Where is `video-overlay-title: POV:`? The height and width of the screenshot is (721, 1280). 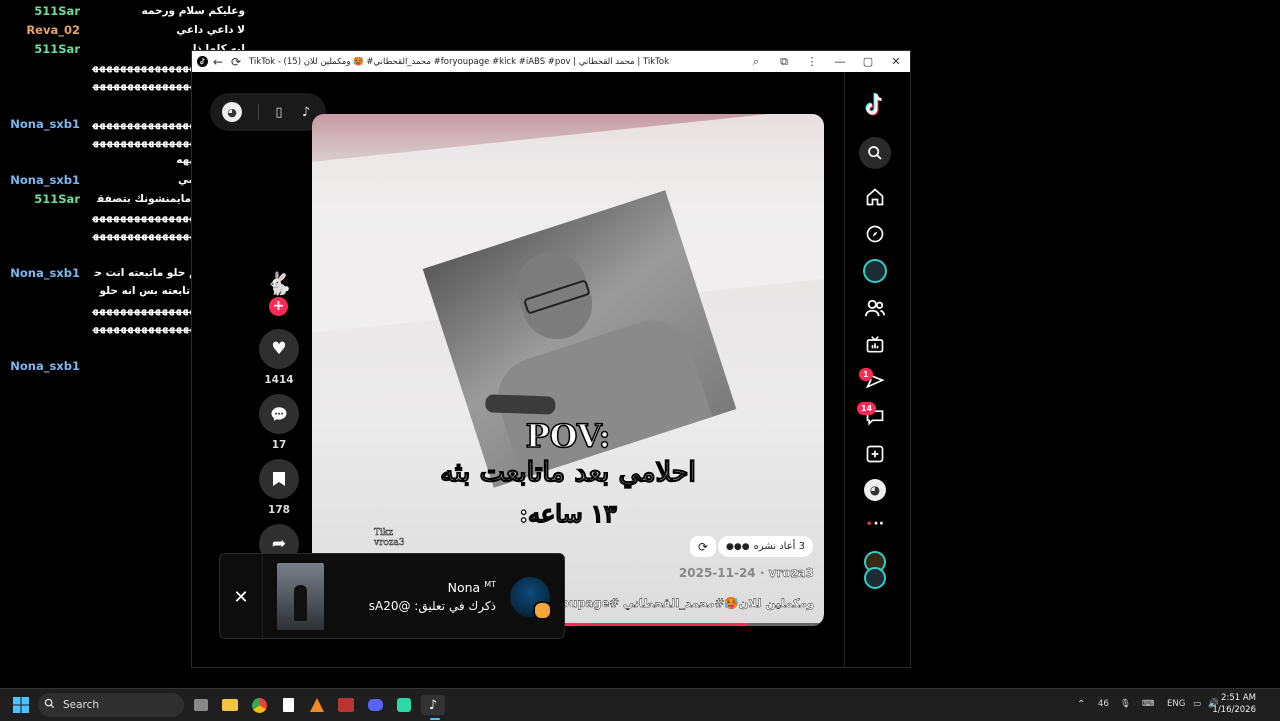
video-overlay-title: POV: is located at coordinates (568, 436).